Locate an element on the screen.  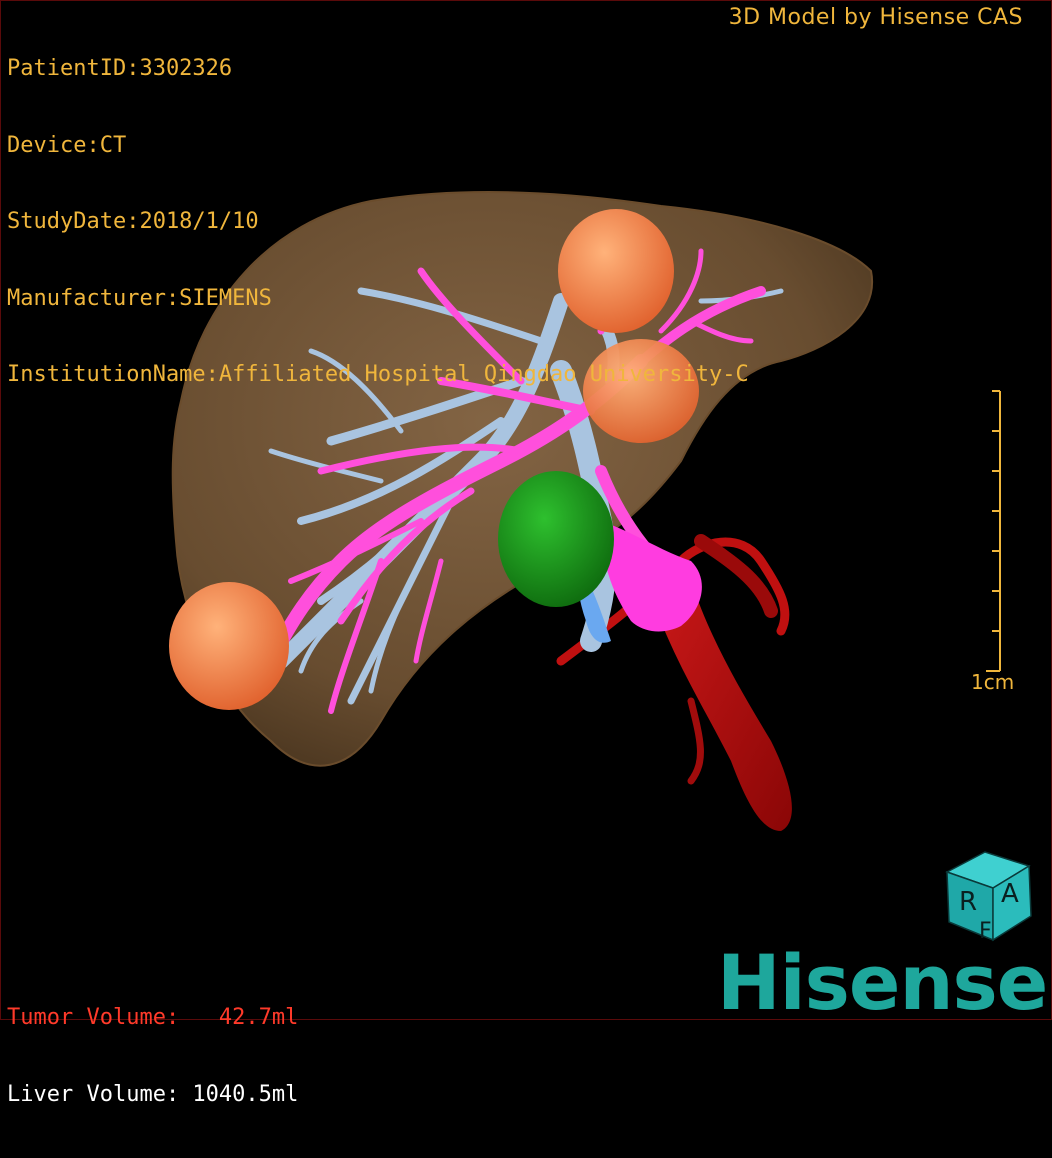
device: Device:CT is located at coordinates (67, 145).